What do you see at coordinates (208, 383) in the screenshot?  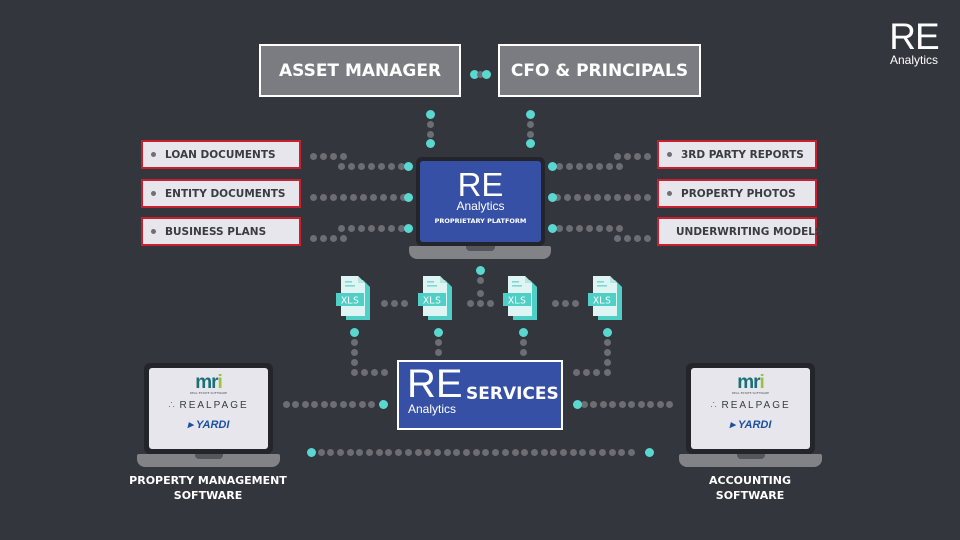 I see `mri-logo: mri REAL ESTATE SOFTWARE` at bounding box center [208, 383].